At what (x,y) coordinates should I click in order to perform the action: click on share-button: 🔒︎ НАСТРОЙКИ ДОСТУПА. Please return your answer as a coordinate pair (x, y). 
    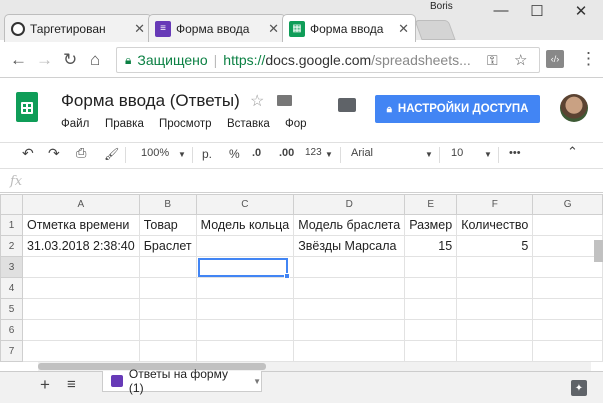
    Looking at the image, I should click on (457, 109).